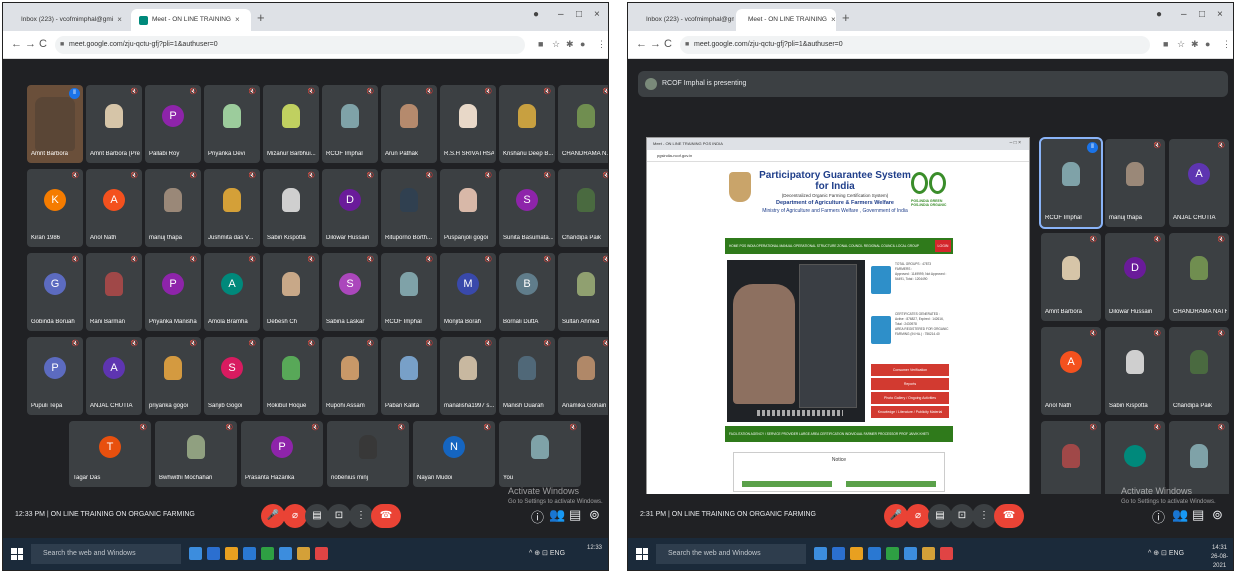 This screenshot has height=573, width=1236. What do you see at coordinates (350, 124) in the screenshot?
I see `participant-tile: 🔇 RCOF Imphal` at bounding box center [350, 124].